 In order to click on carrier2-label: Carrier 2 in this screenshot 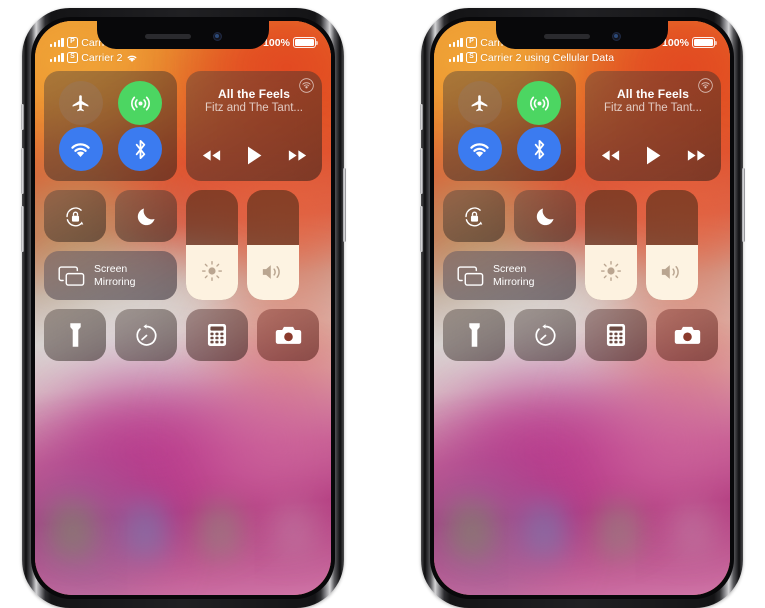, I will do `click(102, 57)`.